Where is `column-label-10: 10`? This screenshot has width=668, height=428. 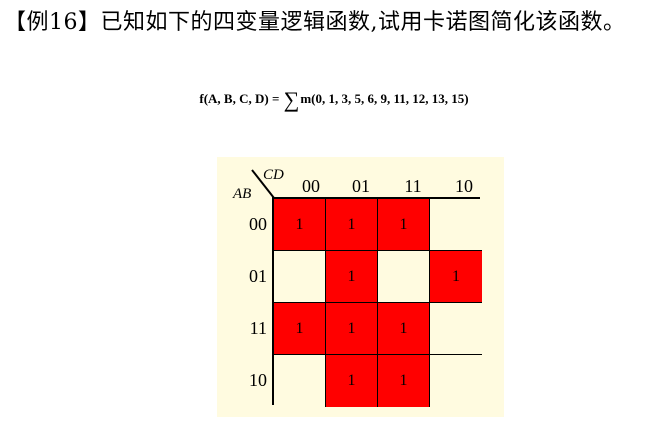 column-label-10: 10 is located at coordinates (464, 186).